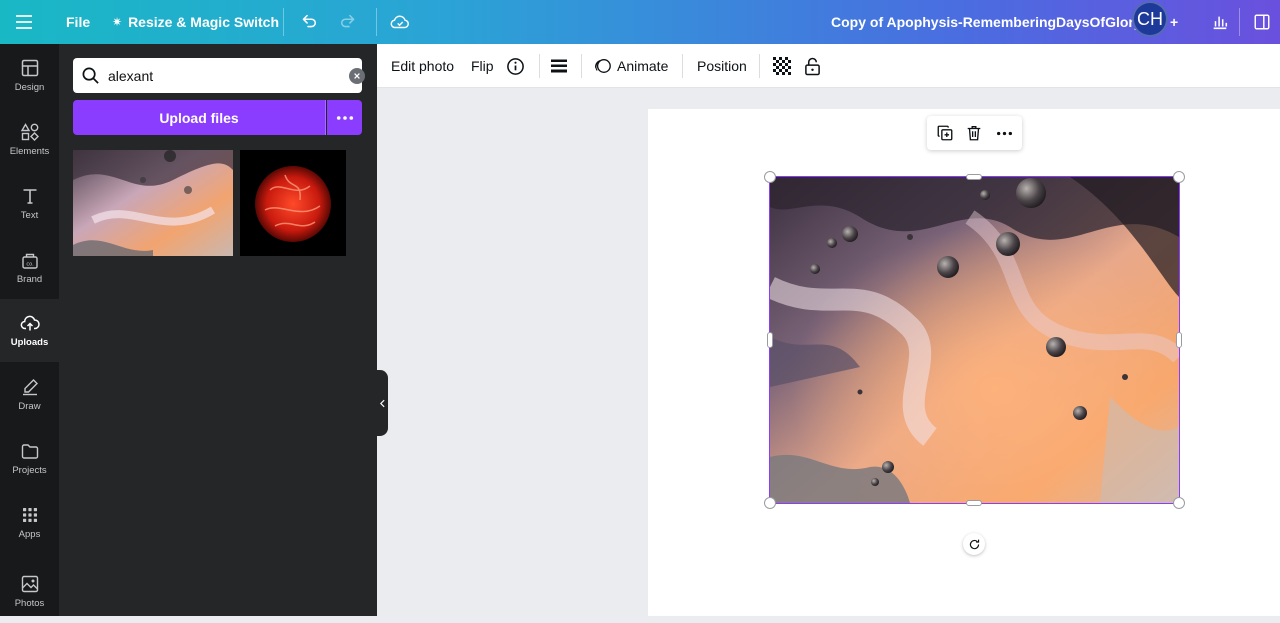 The image size is (1280, 623). What do you see at coordinates (30, 387) in the screenshot?
I see `pen-icon` at bounding box center [30, 387].